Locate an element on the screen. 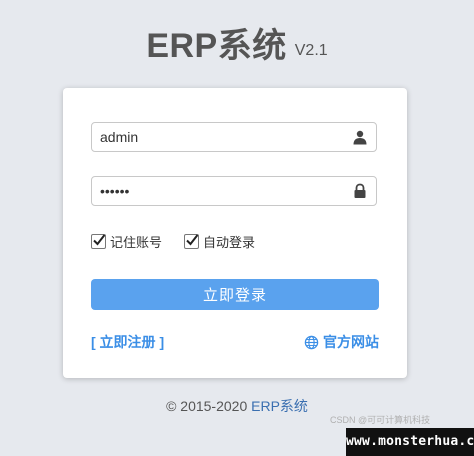  footer-copyright: © 2015-2020 is located at coordinates (207, 406).